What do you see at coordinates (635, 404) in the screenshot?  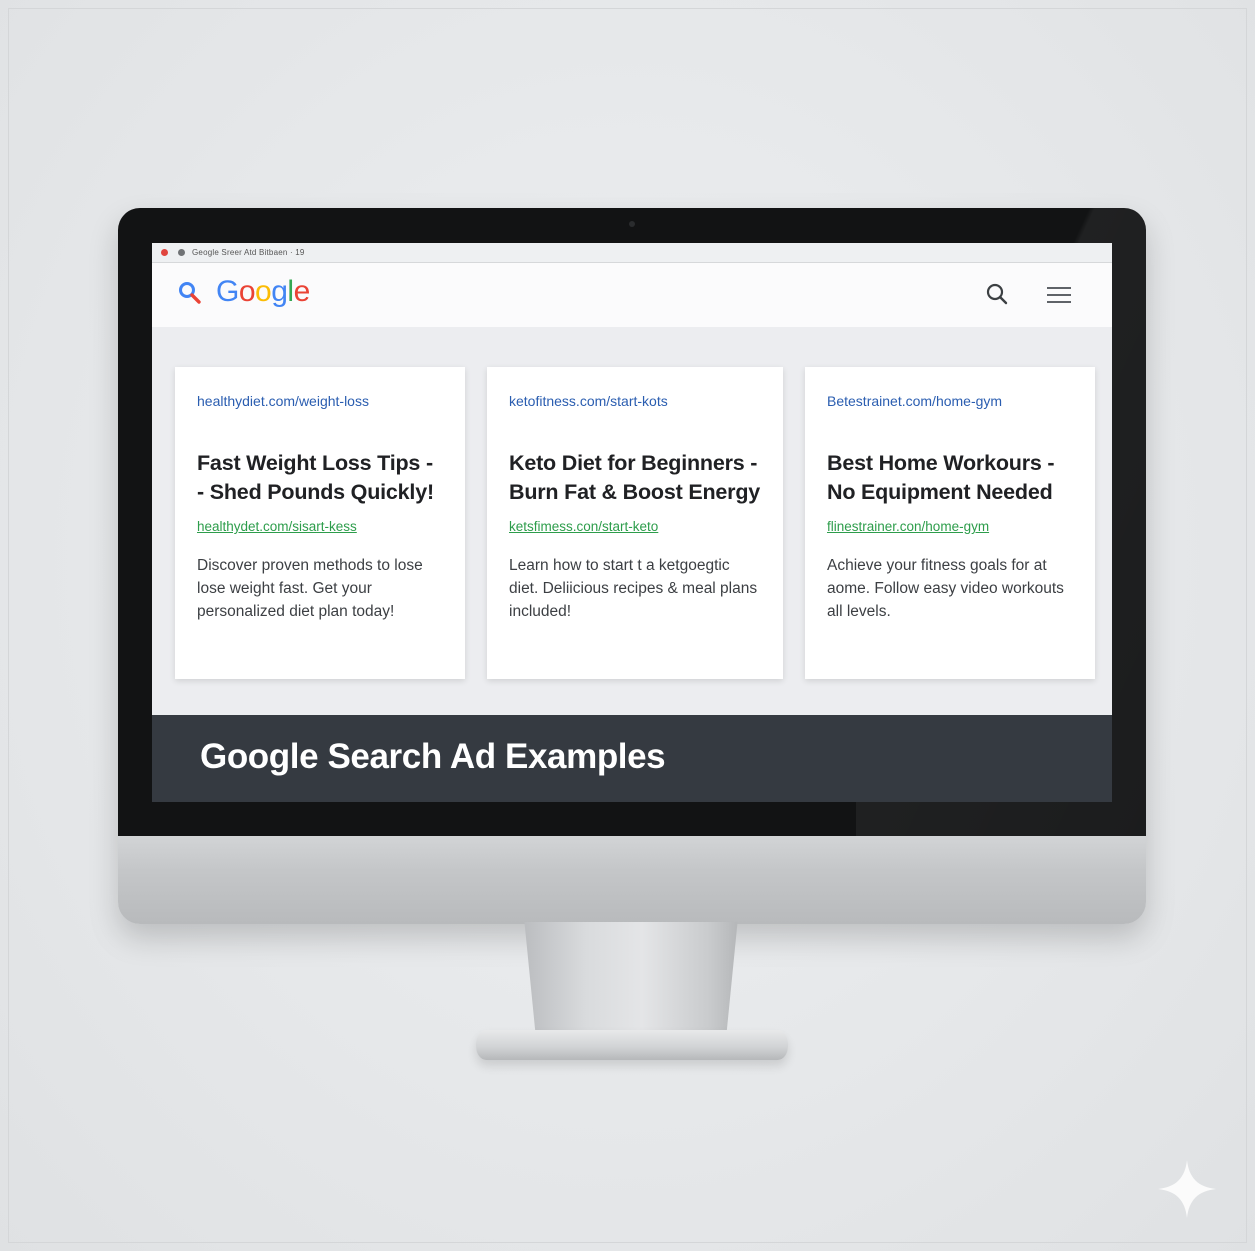 I see `ad-display-url: ketofitness.com/start-kots` at bounding box center [635, 404].